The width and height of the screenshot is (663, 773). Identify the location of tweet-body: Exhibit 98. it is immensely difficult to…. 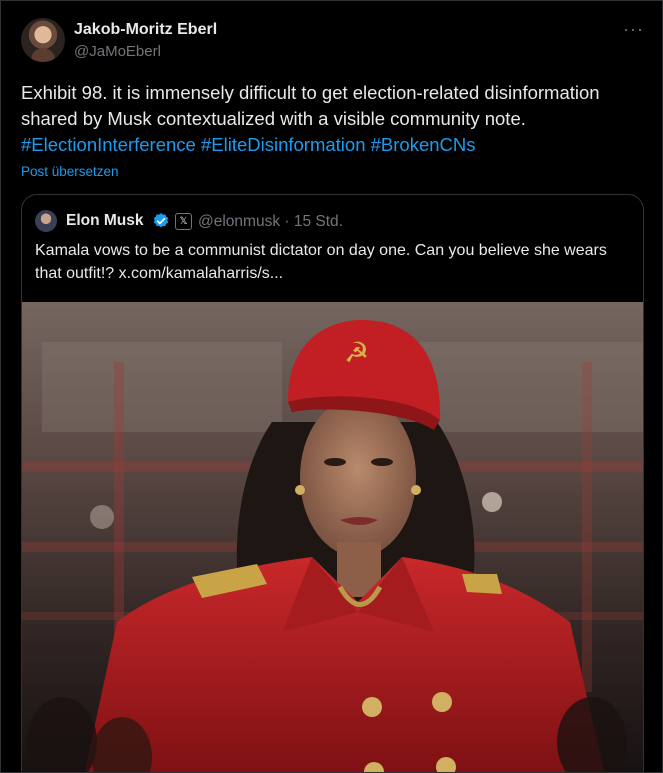
(336, 119).